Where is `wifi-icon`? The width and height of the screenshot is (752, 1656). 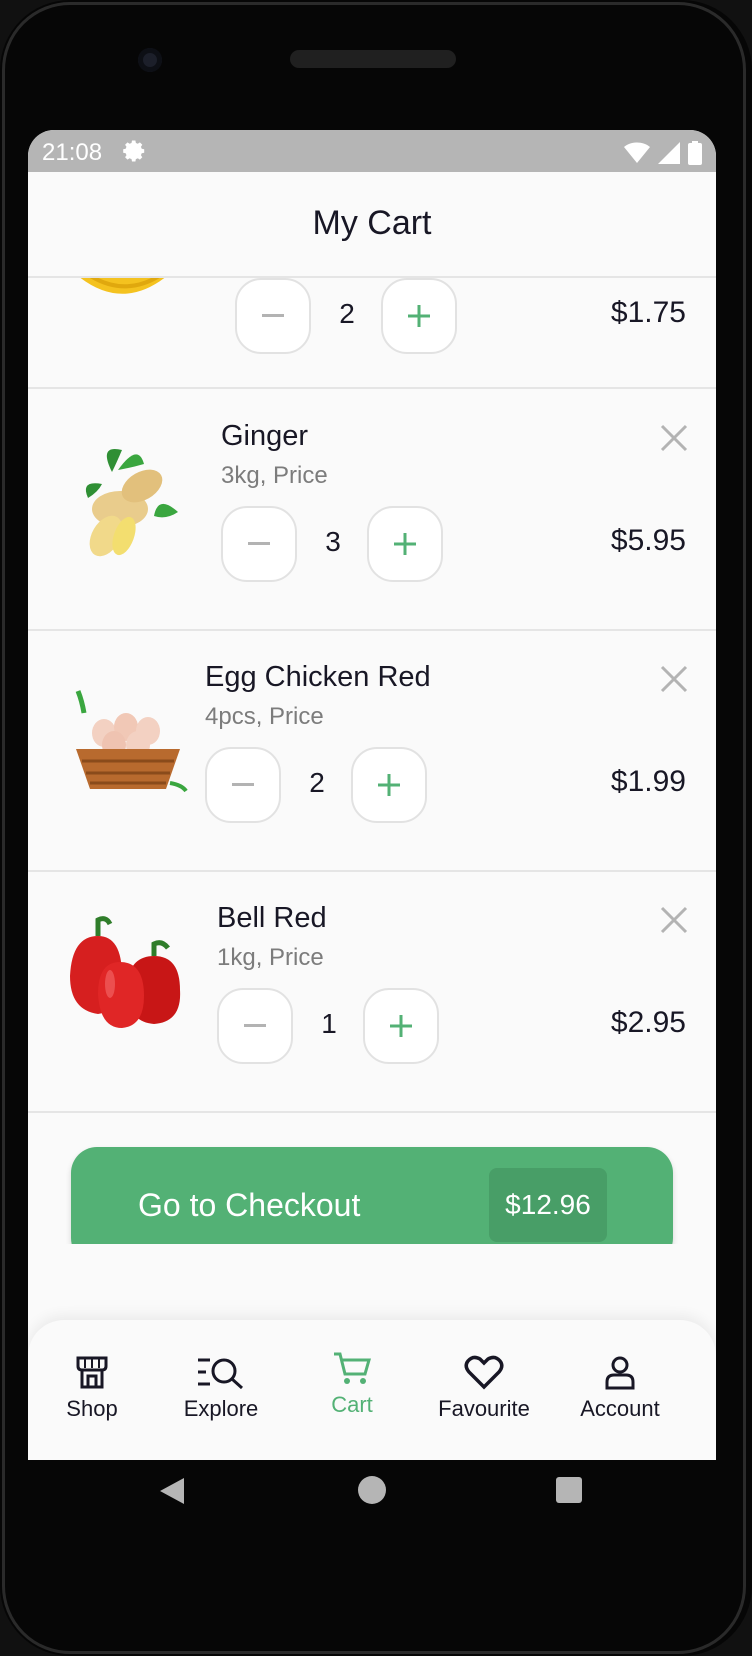
wifi-icon is located at coordinates (637, 152).